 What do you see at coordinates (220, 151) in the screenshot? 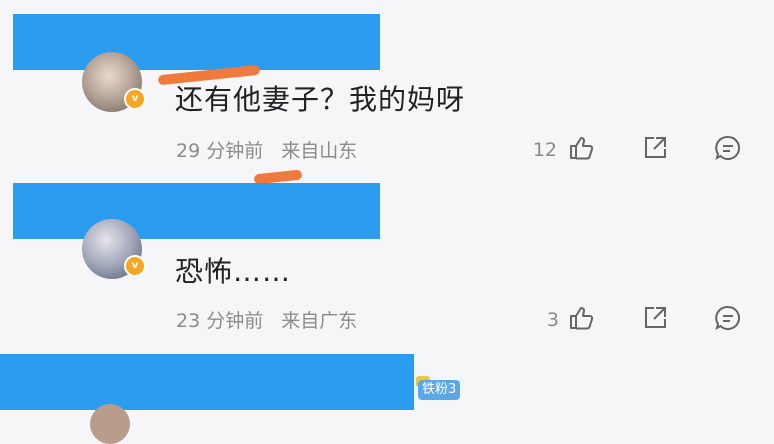
I see `comment-time: 29 分钟前` at bounding box center [220, 151].